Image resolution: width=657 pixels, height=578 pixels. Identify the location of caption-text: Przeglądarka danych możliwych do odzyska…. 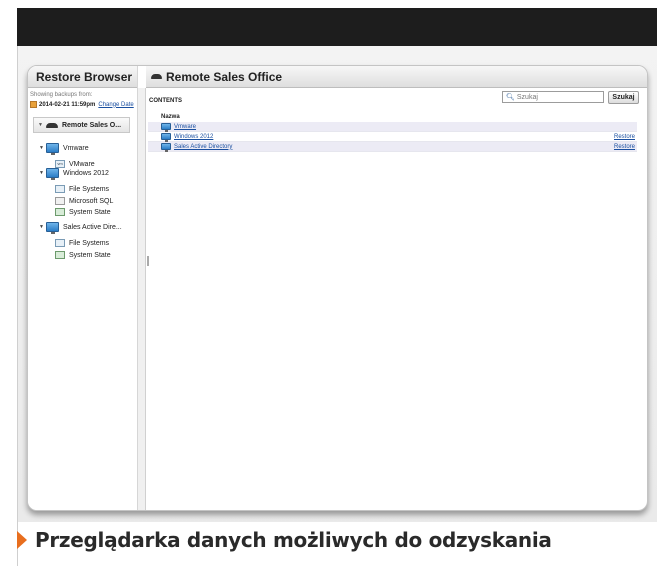
(293, 540).